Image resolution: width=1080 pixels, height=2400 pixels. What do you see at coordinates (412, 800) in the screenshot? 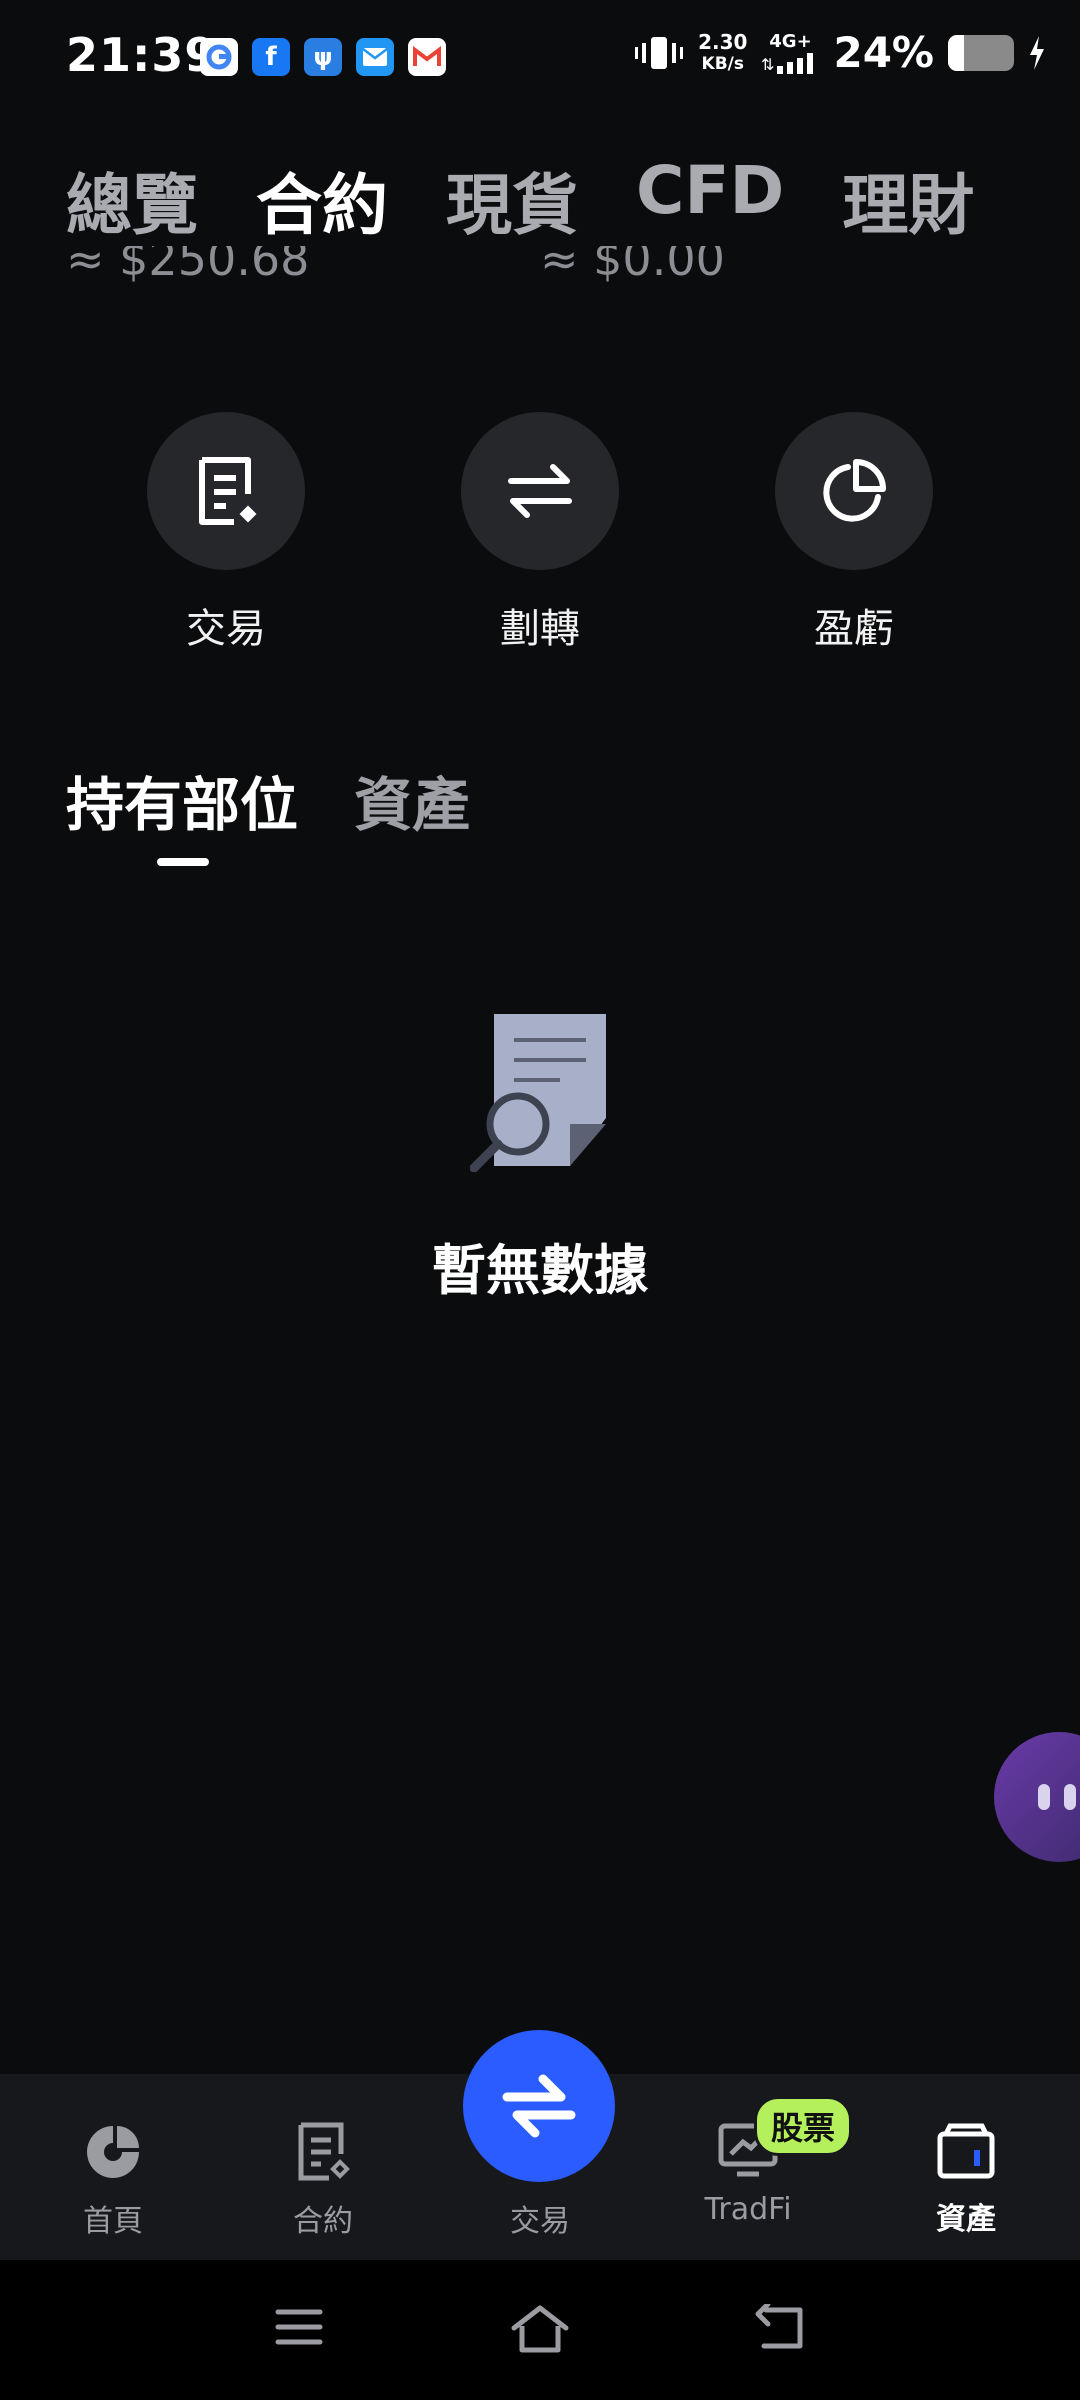
I see `tab-assets: 資產` at bounding box center [412, 800].